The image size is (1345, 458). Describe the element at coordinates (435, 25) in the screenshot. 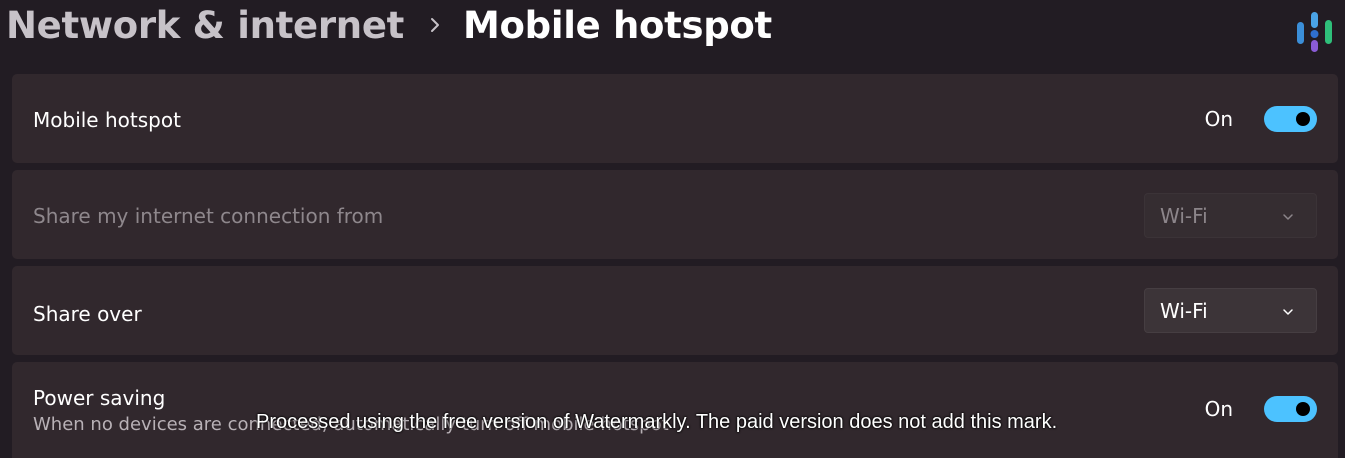

I see `chevron-right-icon` at that location.